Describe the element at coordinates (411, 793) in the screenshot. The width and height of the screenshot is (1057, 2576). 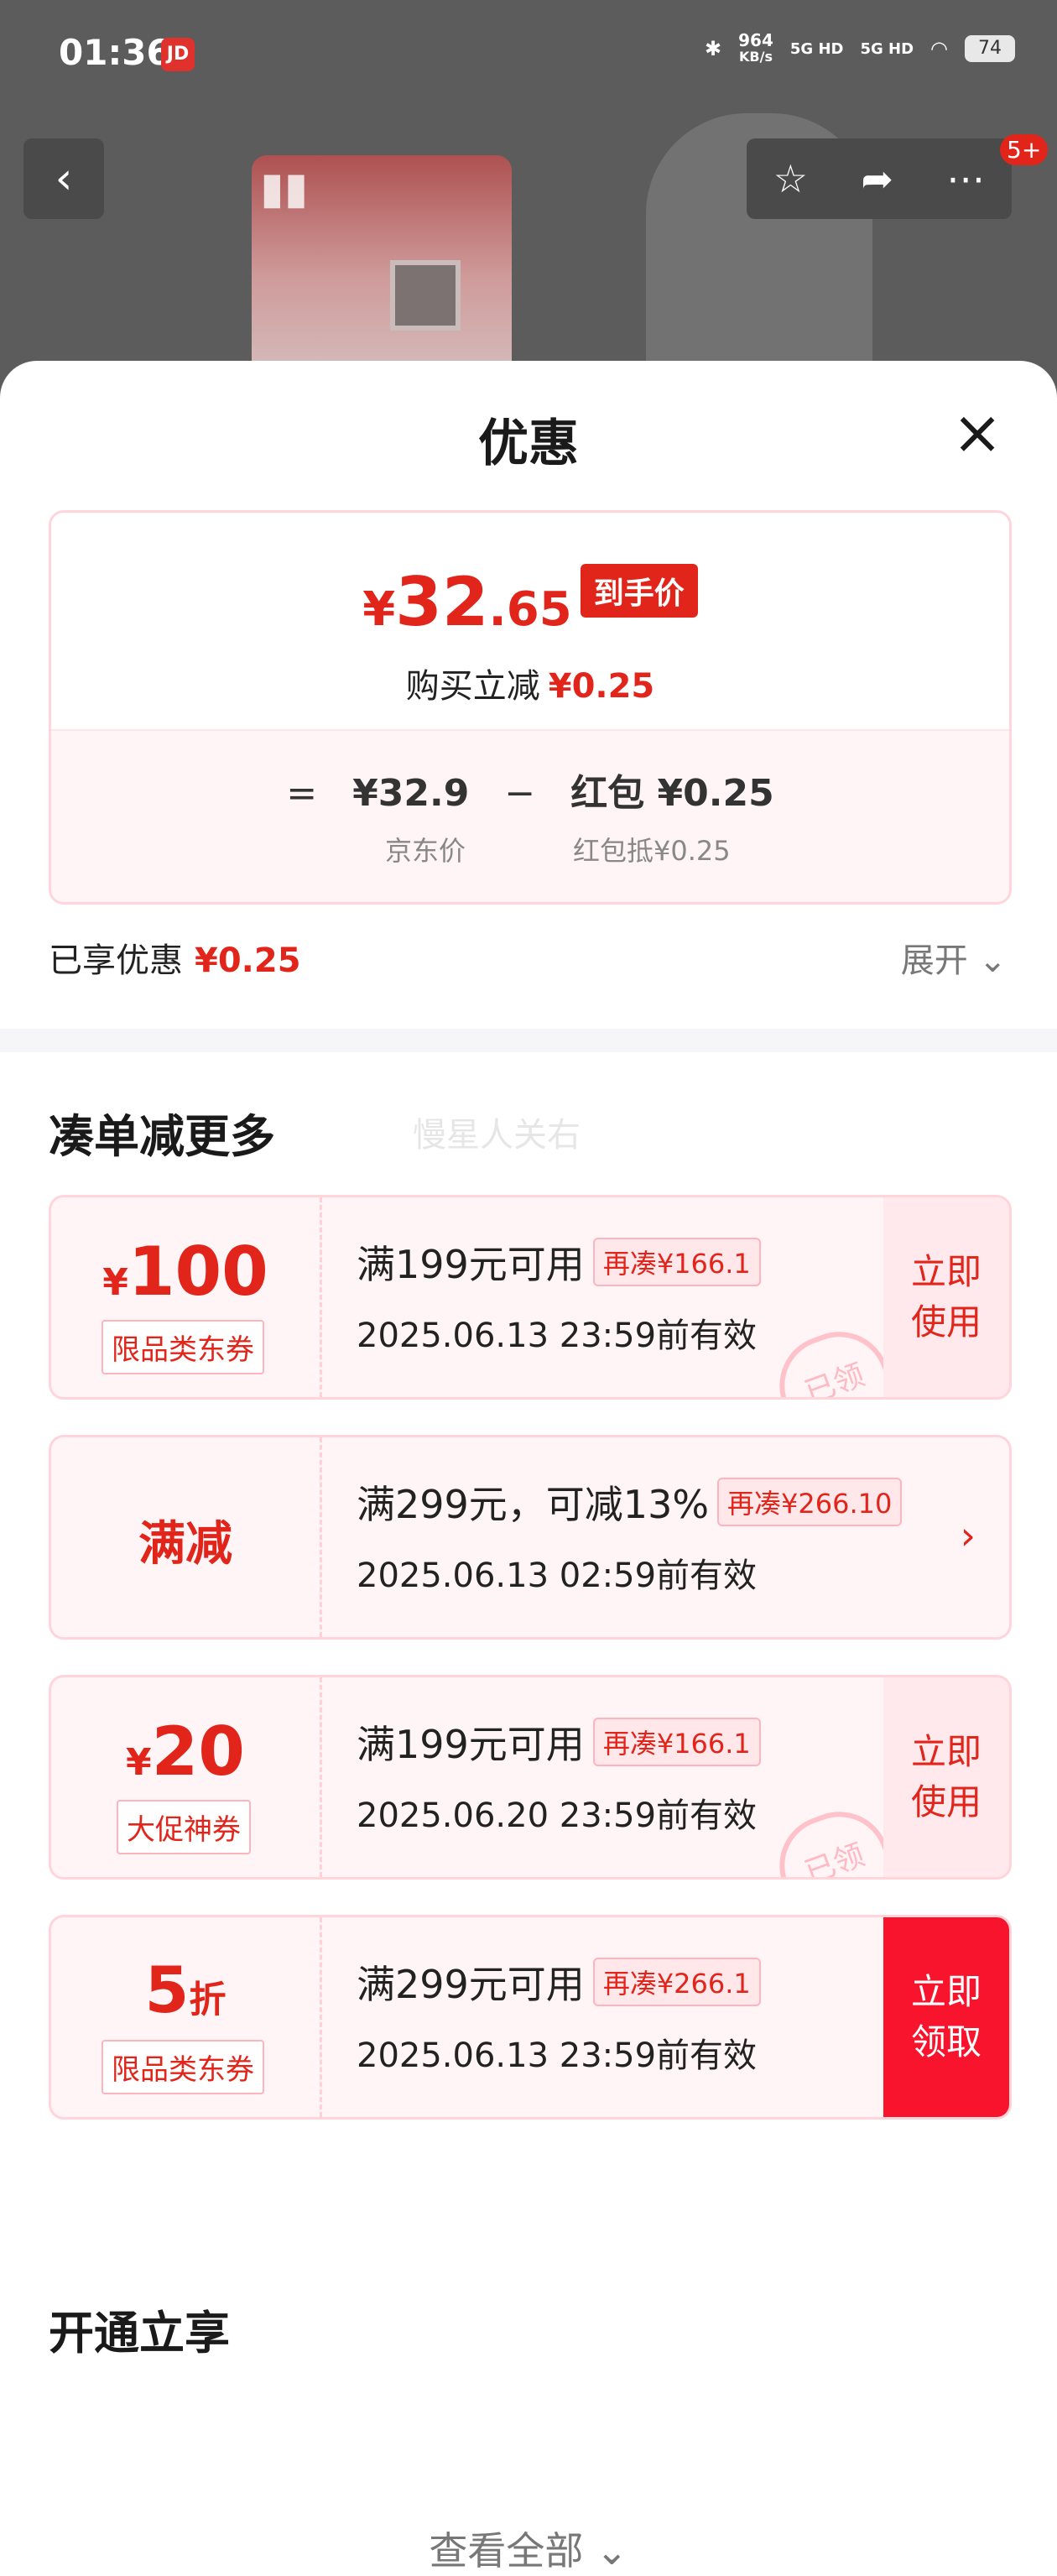
I see `jd-price: ¥32.9` at that location.